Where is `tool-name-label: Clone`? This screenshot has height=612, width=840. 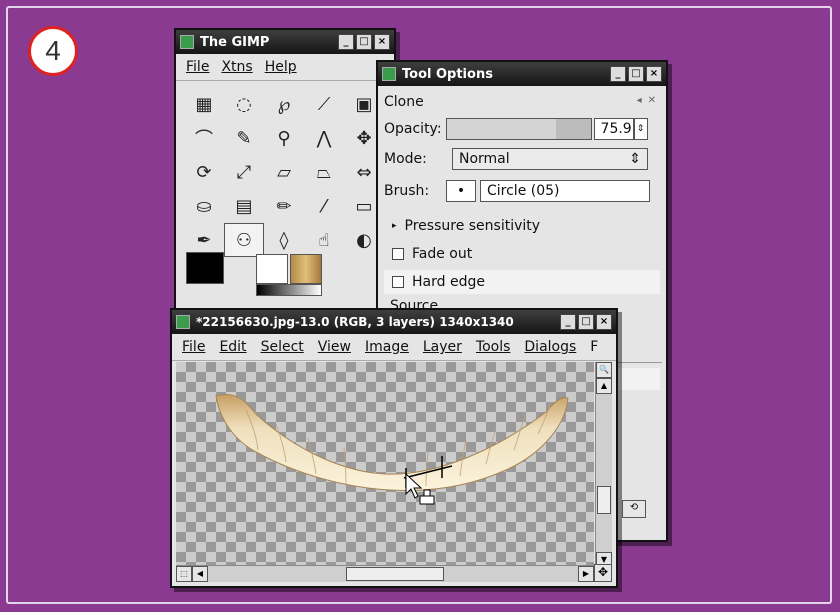 tool-name-label: Clone is located at coordinates (404, 102).